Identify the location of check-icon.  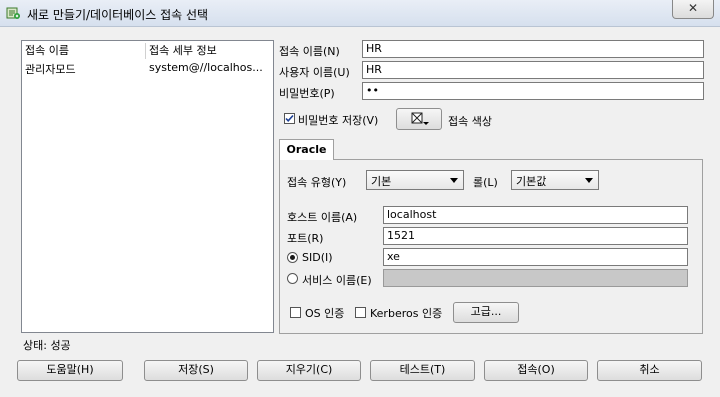
(289, 118).